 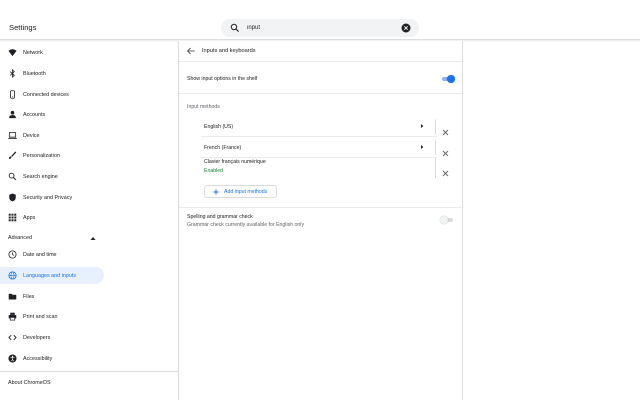 I want to click on sidebar-item-personalization: Personalization, so click(x=52, y=155).